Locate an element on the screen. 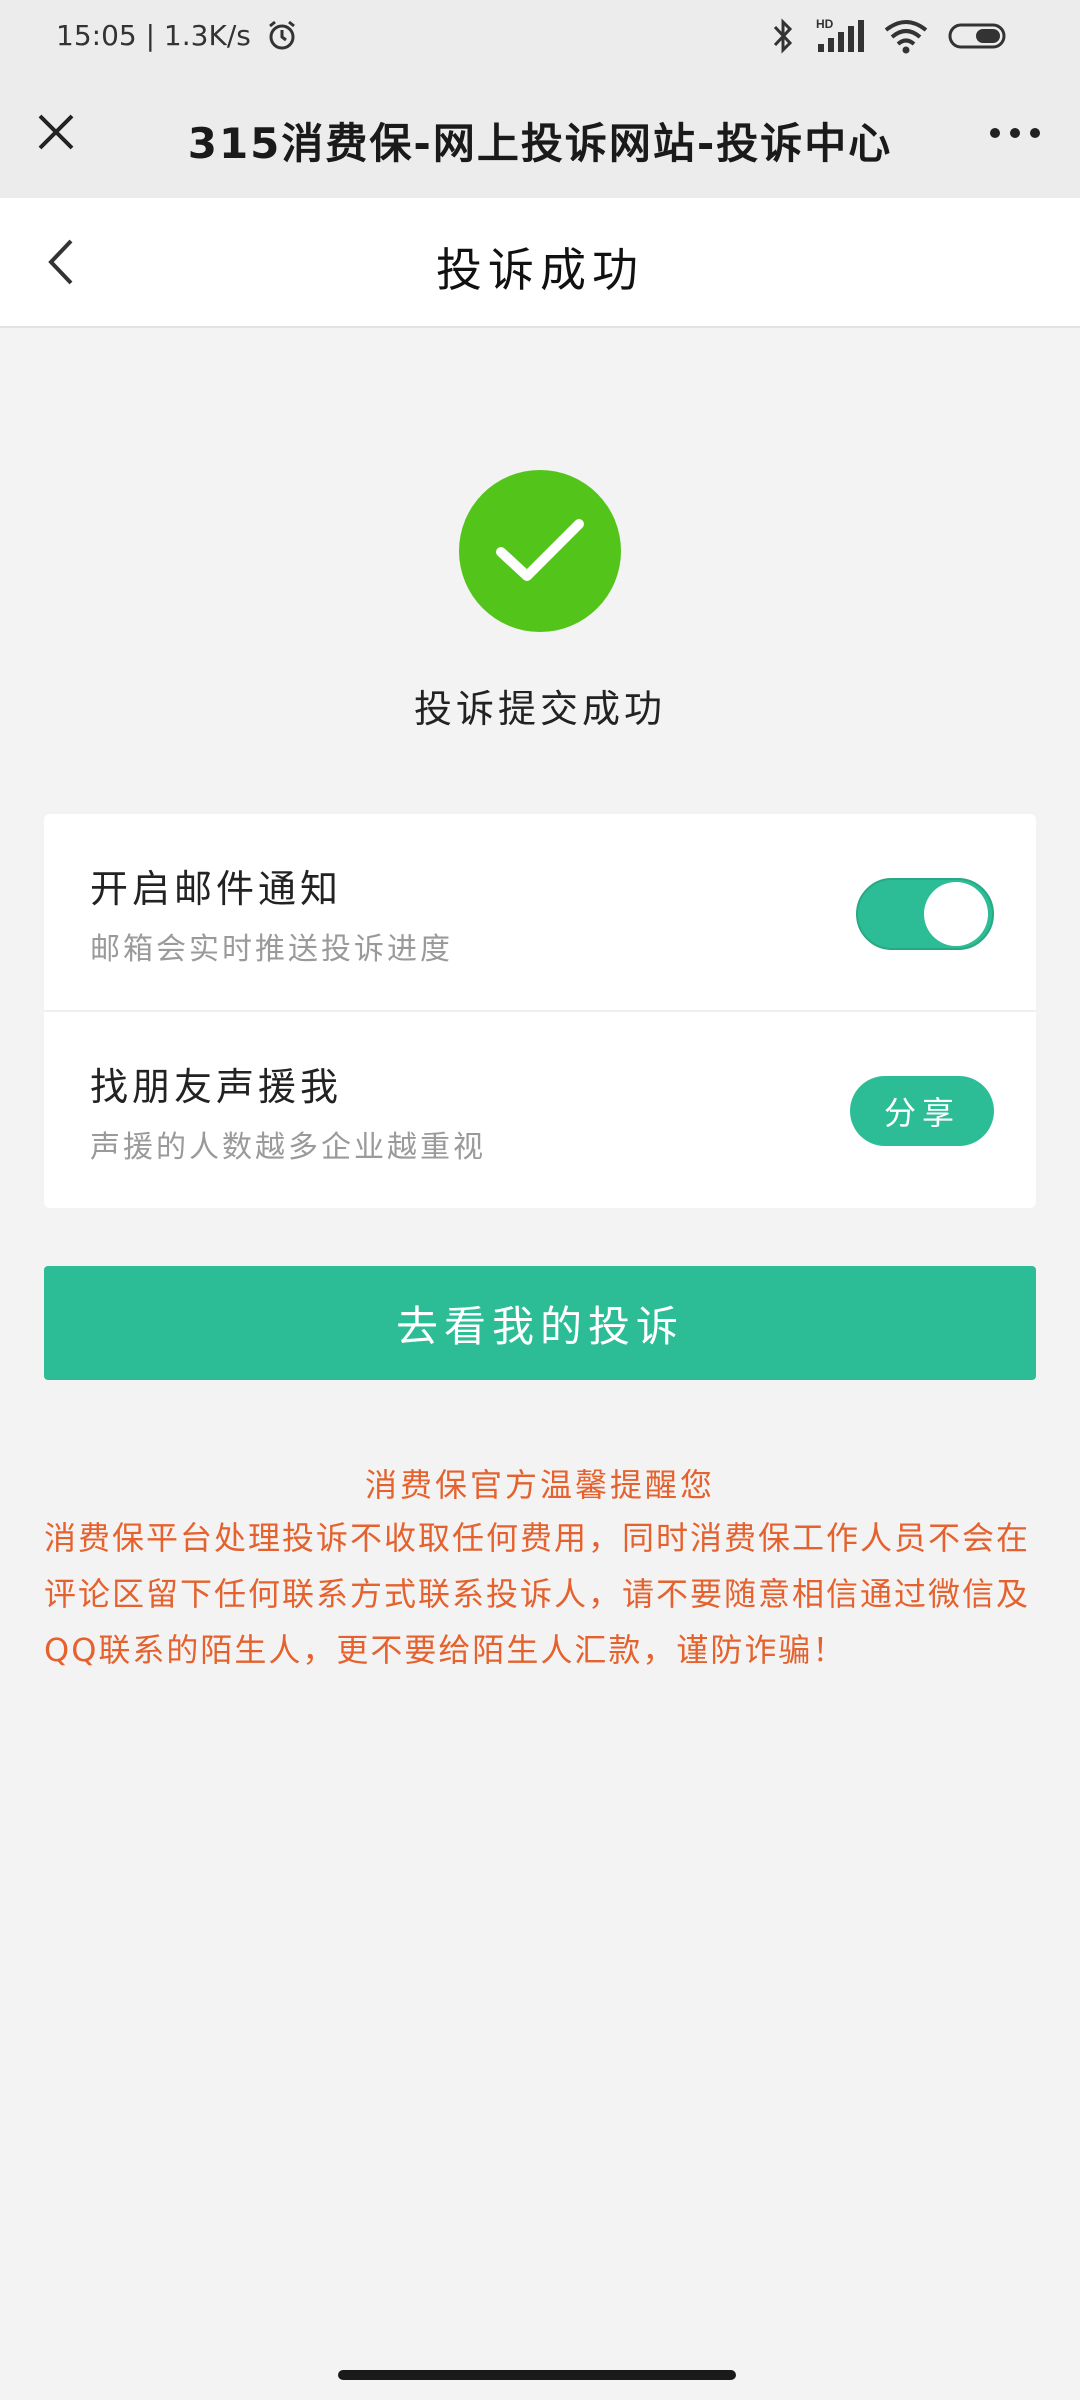  page-header: 投诉成功 is located at coordinates (540, 263).